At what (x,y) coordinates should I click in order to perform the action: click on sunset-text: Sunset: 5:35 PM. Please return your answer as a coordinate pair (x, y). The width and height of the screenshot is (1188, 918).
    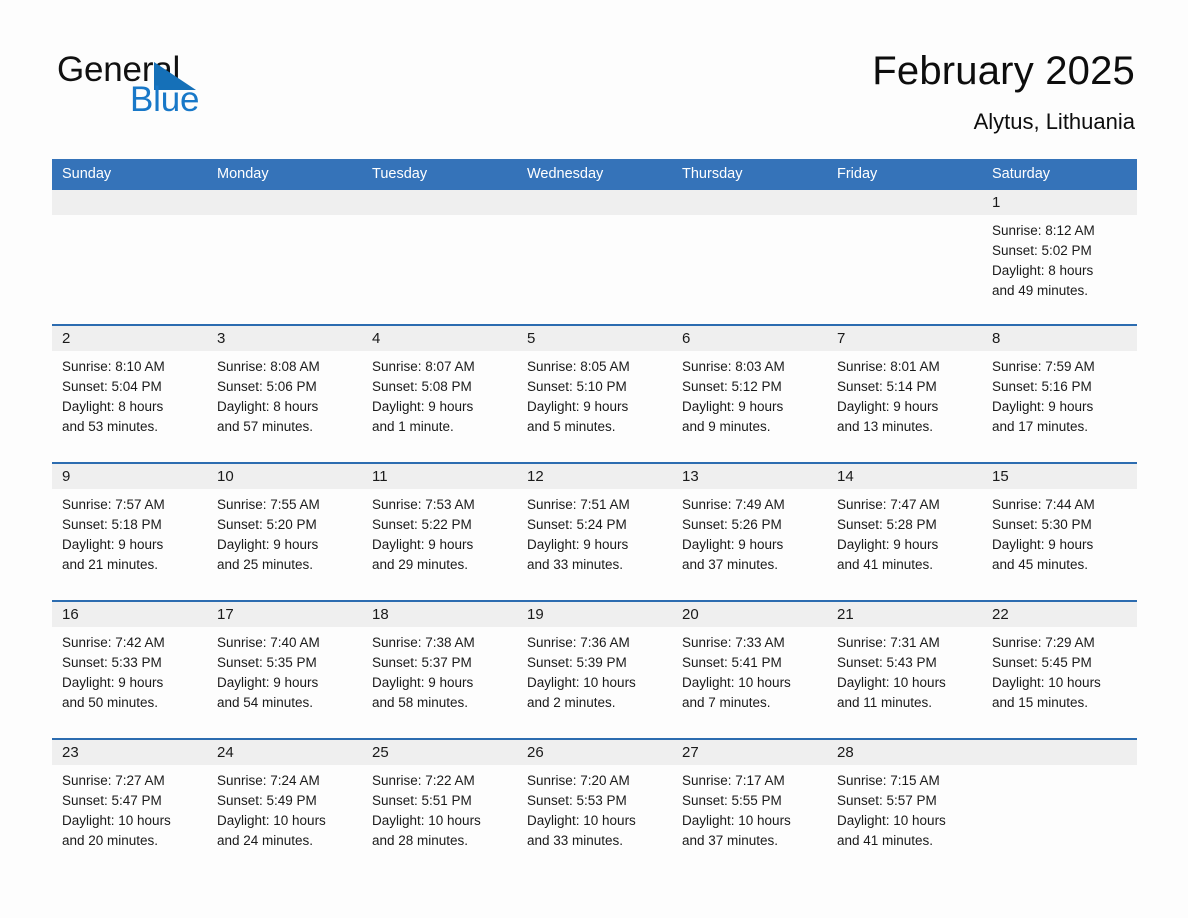
    Looking at the image, I should click on (267, 662).